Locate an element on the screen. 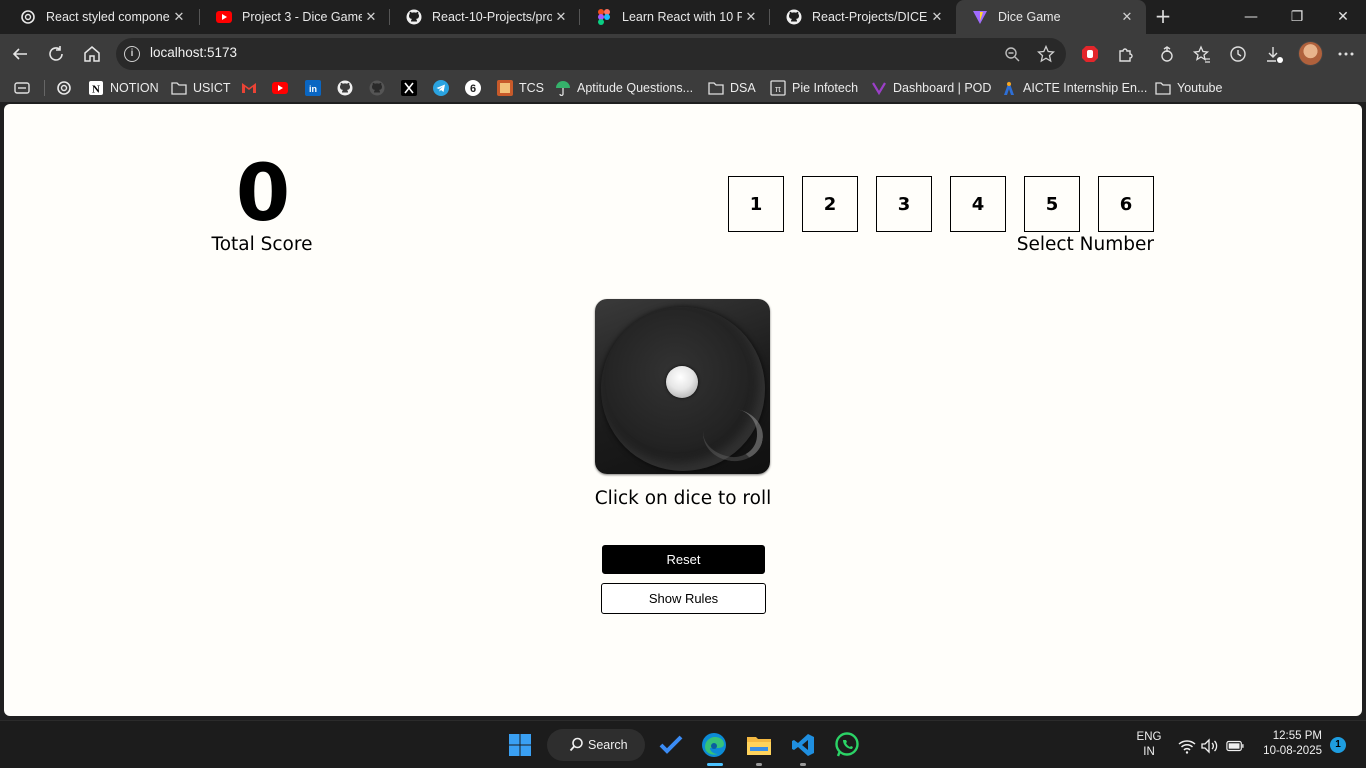  browser-toolbar: i localhost:5173 is located at coordinates (683, 54).